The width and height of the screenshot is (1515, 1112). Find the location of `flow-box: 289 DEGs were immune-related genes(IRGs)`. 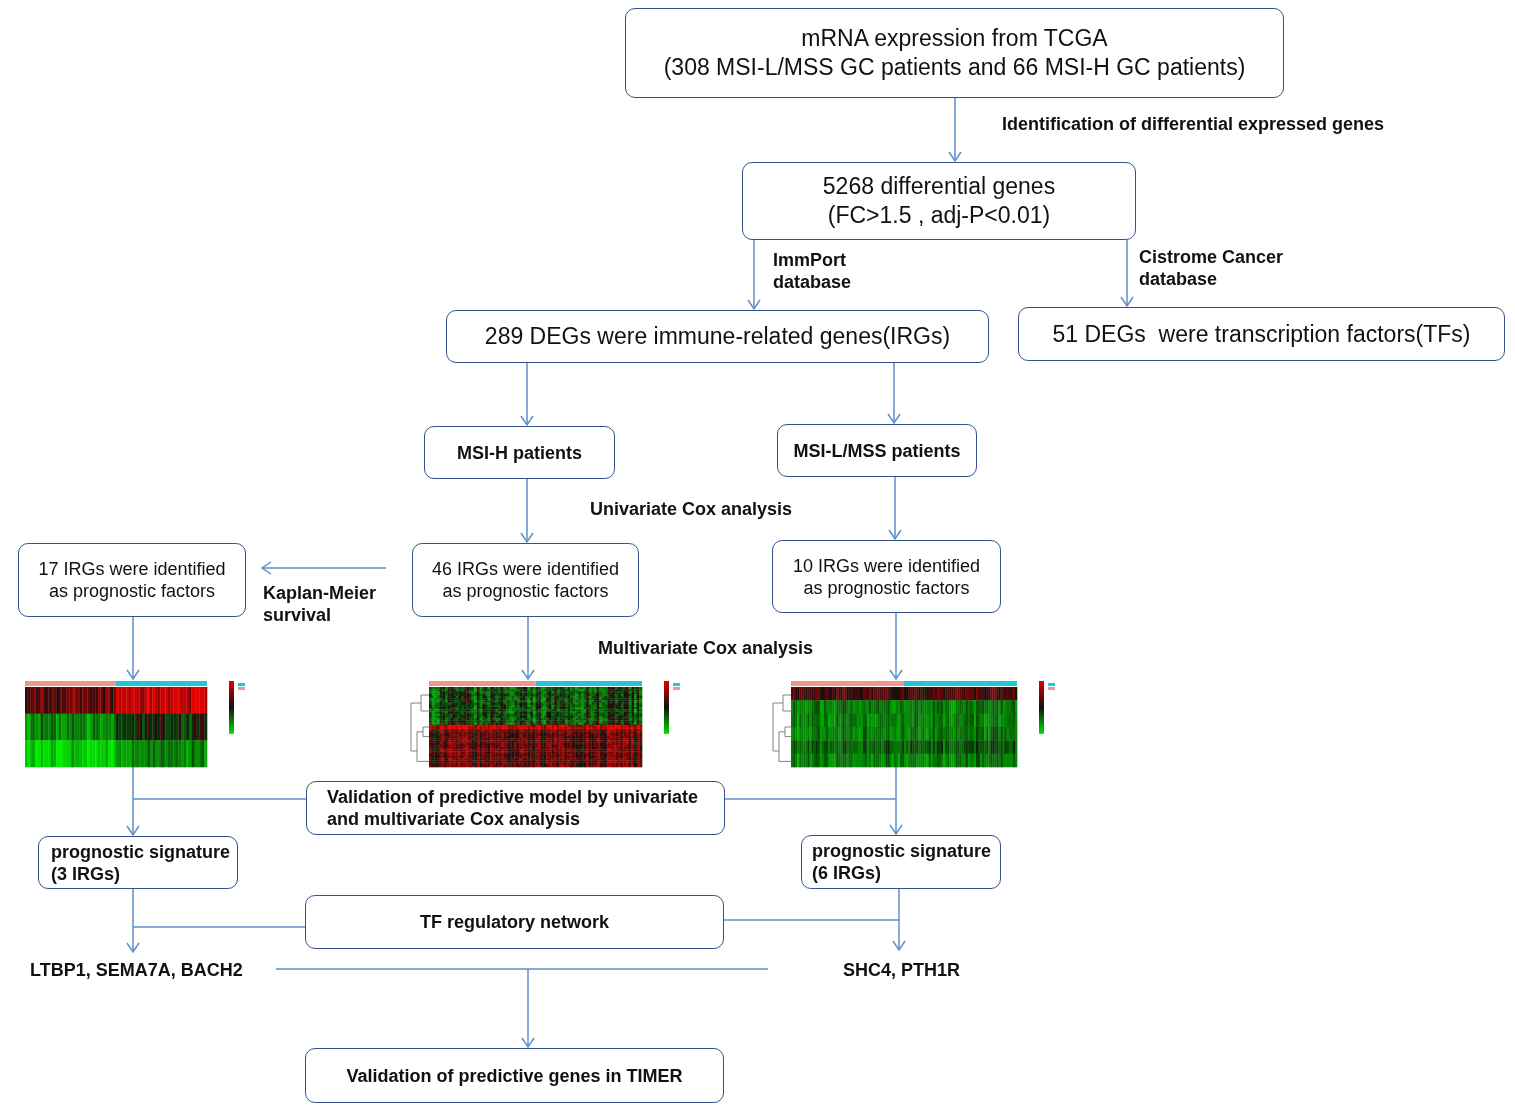

flow-box: 289 DEGs were immune-related genes(IRGs) is located at coordinates (717, 336).